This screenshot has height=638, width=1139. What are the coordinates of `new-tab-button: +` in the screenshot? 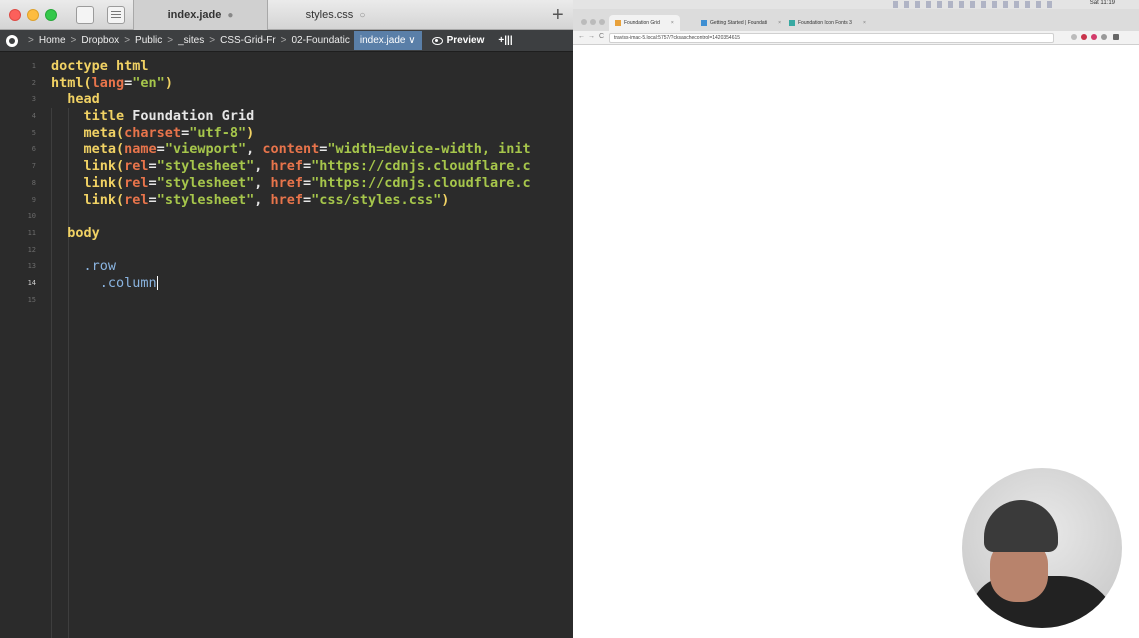 It's located at (558, 15).